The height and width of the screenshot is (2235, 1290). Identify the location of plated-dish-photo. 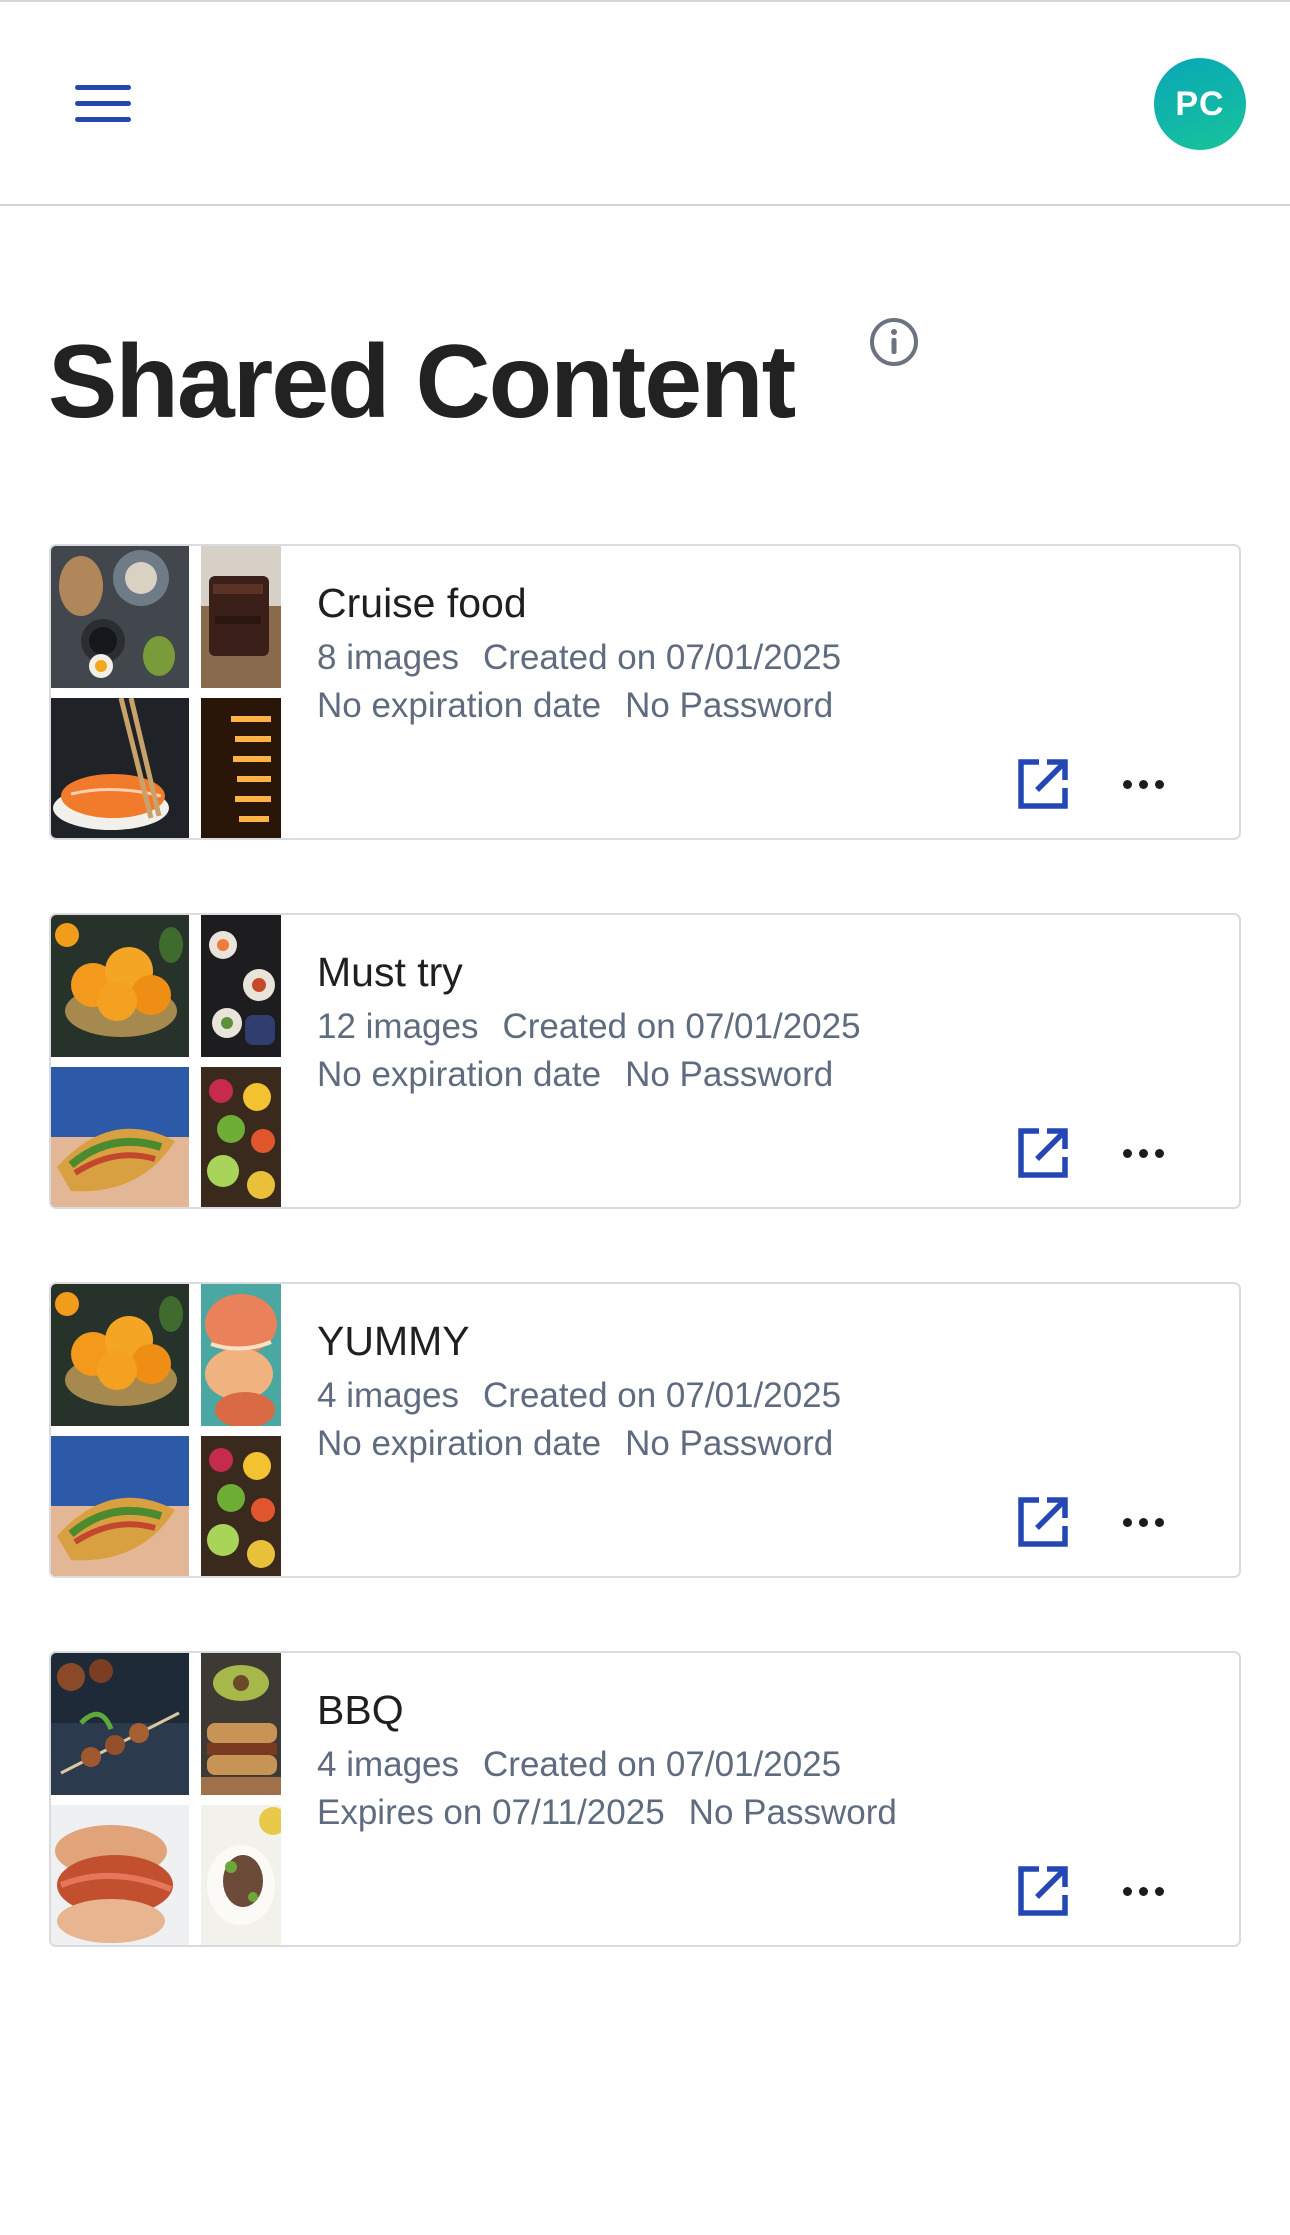
(241, 1875).